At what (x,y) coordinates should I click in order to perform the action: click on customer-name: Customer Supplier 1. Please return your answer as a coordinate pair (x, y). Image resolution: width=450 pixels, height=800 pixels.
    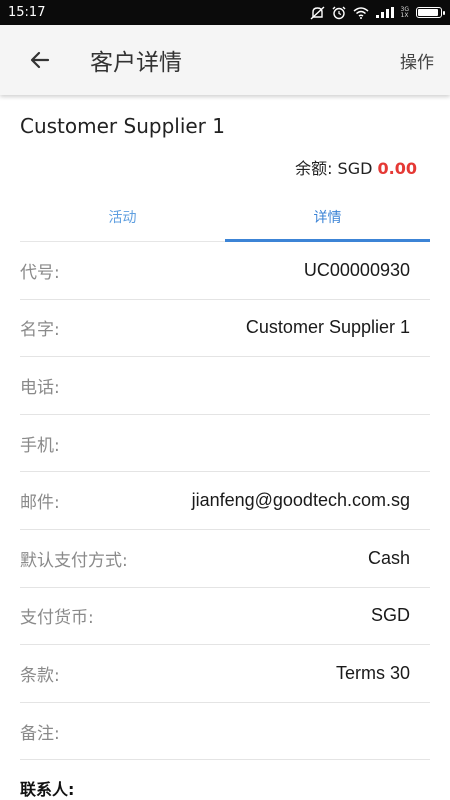
    Looking at the image, I should click on (122, 126).